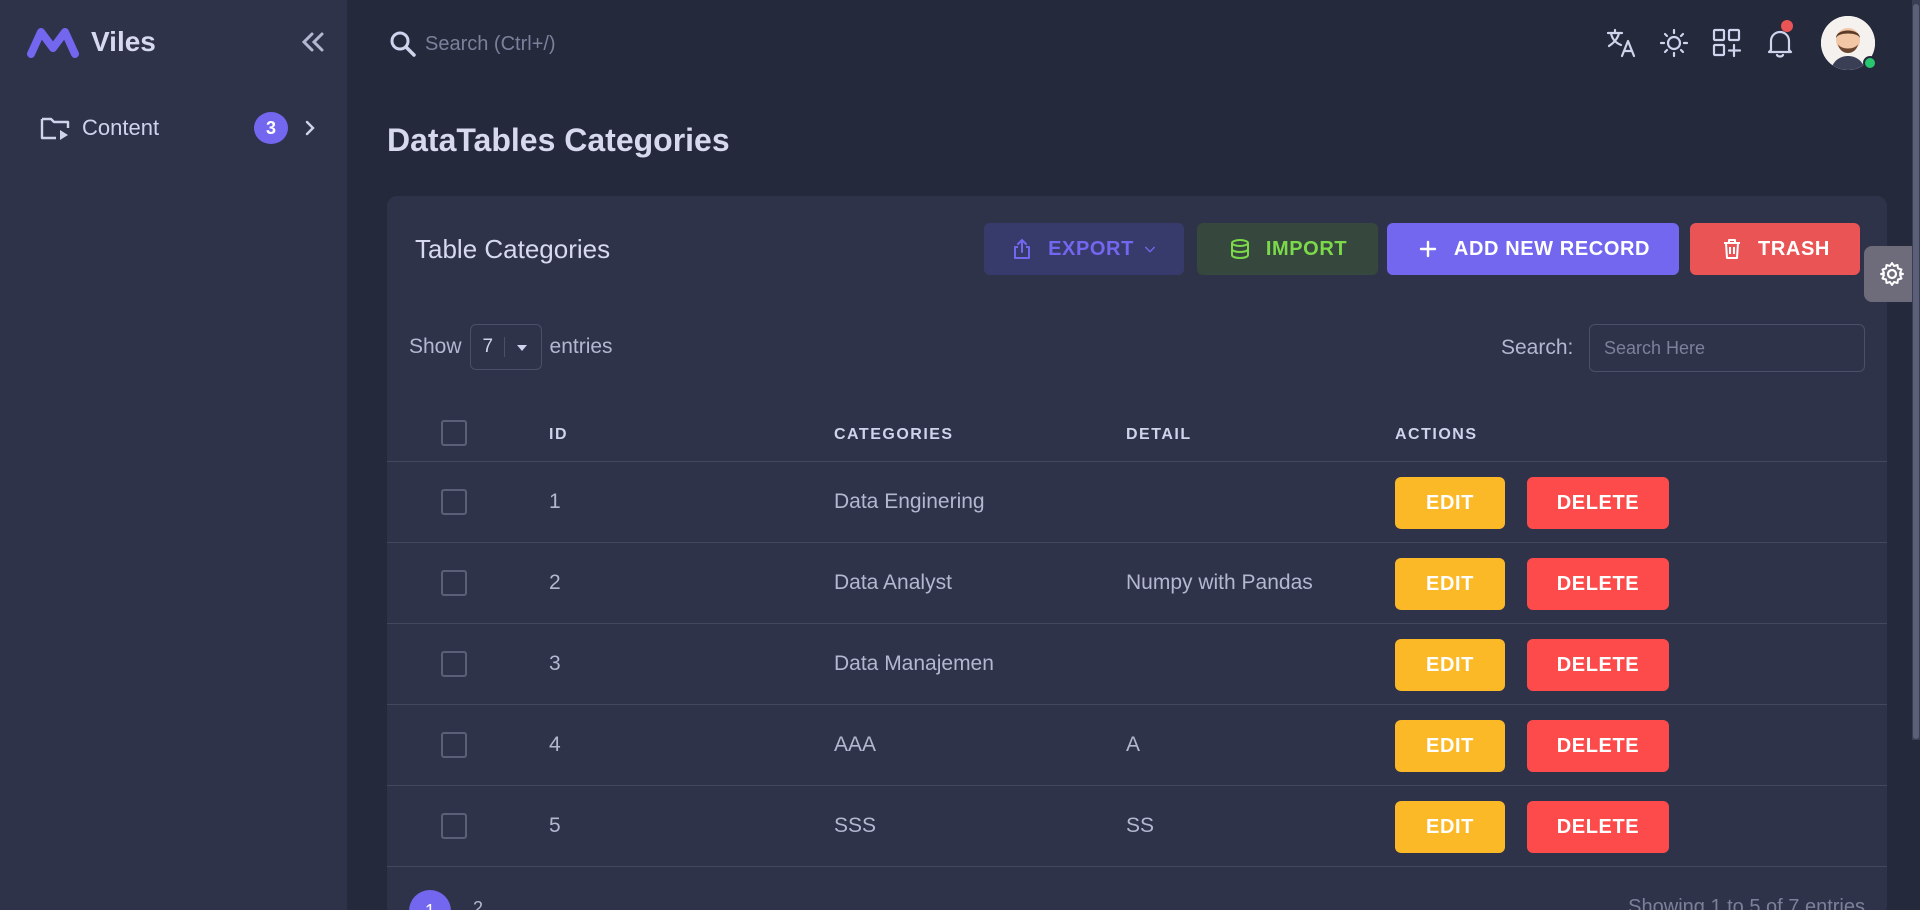 Image resolution: width=1920 pixels, height=910 pixels. I want to click on table-row: 4 AAA A EDIT DELETE, so click(1137, 745).